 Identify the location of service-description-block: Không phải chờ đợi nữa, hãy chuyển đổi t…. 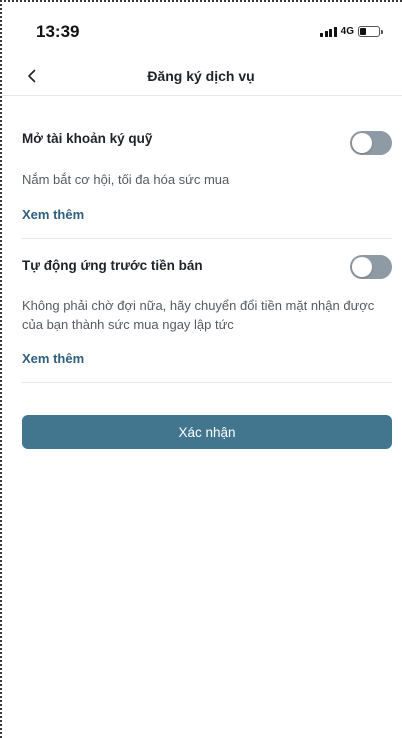
(207, 315).